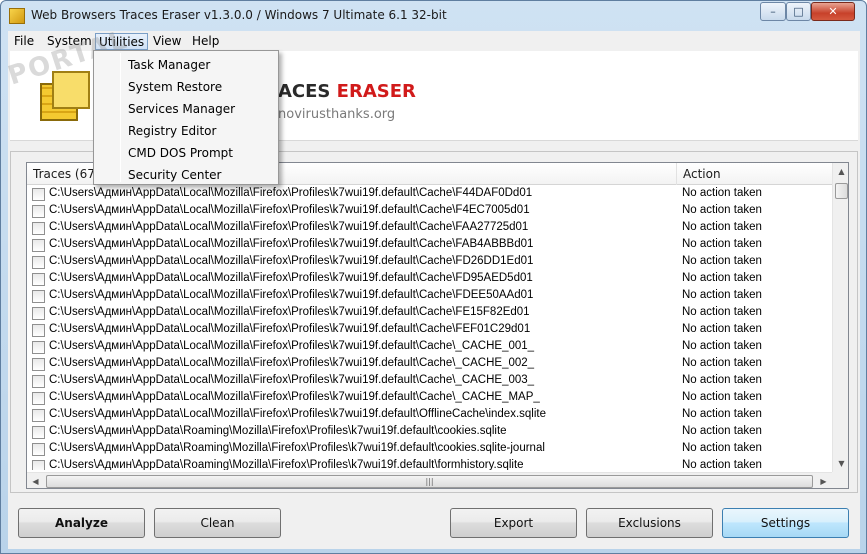 The height and width of the screenshot is (554, 867). Describe the element at coordinates (841, 191) in the screenshot. I see `vertical-scroll-thumb` at that location.